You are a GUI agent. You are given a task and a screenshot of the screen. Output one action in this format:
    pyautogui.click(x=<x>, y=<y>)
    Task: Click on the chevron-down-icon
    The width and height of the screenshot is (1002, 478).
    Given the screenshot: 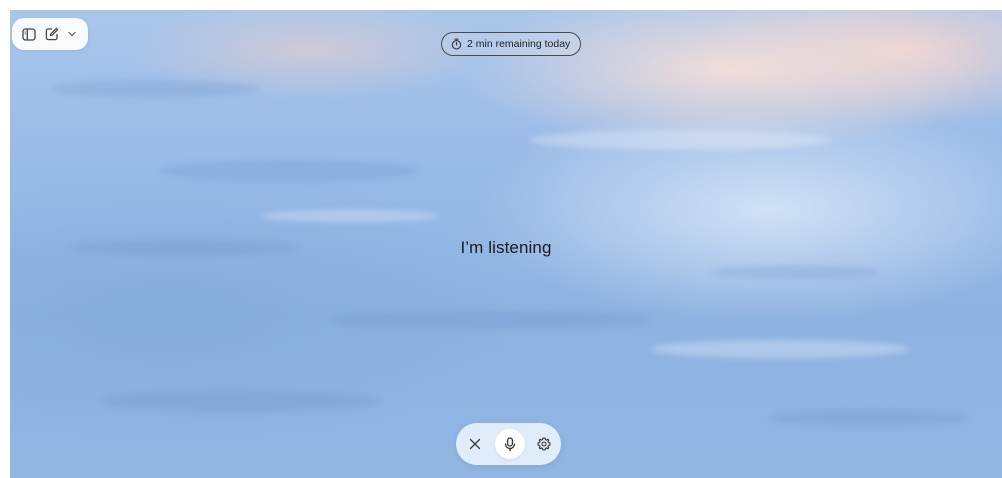 What is the action you would take?
    pyautogui.click(x=72, y=34)
    